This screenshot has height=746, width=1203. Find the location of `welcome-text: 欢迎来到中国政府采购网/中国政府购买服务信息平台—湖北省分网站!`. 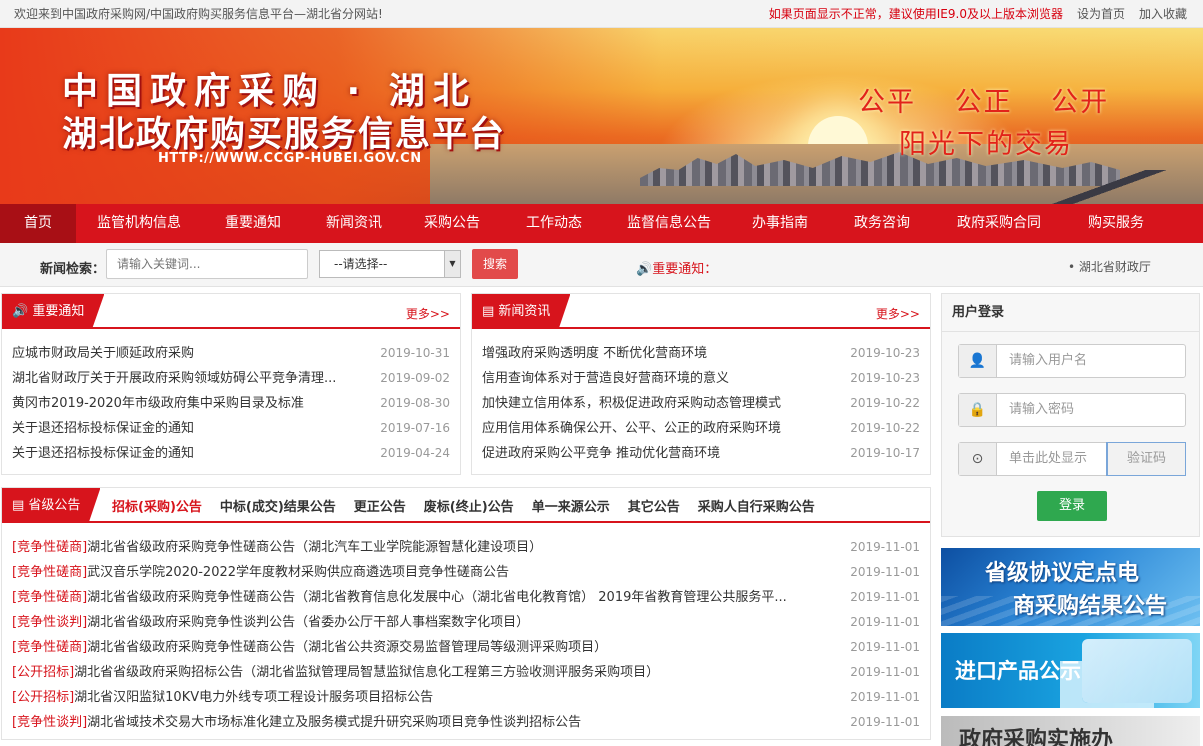

welcome-text: 欢迎来到中国政府采购网/中国政府购买服务信息平台—湖北省分网站! is located at coordinates (198, 14).